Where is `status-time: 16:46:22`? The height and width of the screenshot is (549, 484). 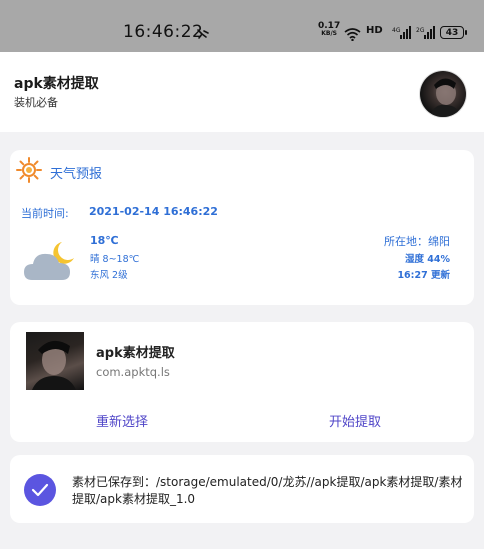 status-time: 16:46:22 is located at coordinates (163, 32).